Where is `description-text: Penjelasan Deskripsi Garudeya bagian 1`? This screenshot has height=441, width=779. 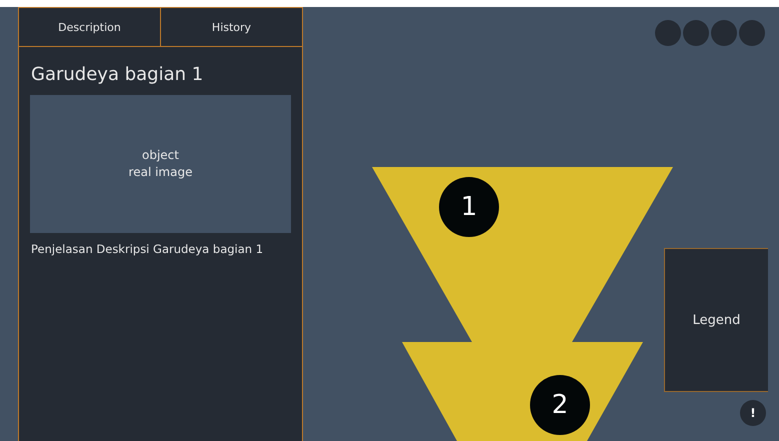 description-text: Penjelasan Deskripsi Garudeya bagian 1 is located at coordinates (147, 249).